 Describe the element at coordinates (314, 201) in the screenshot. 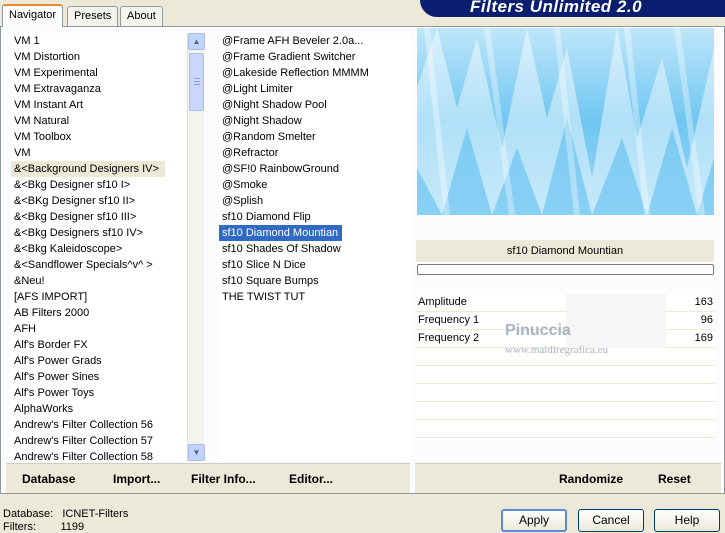

I see `filter-item: @Splish` at that location.